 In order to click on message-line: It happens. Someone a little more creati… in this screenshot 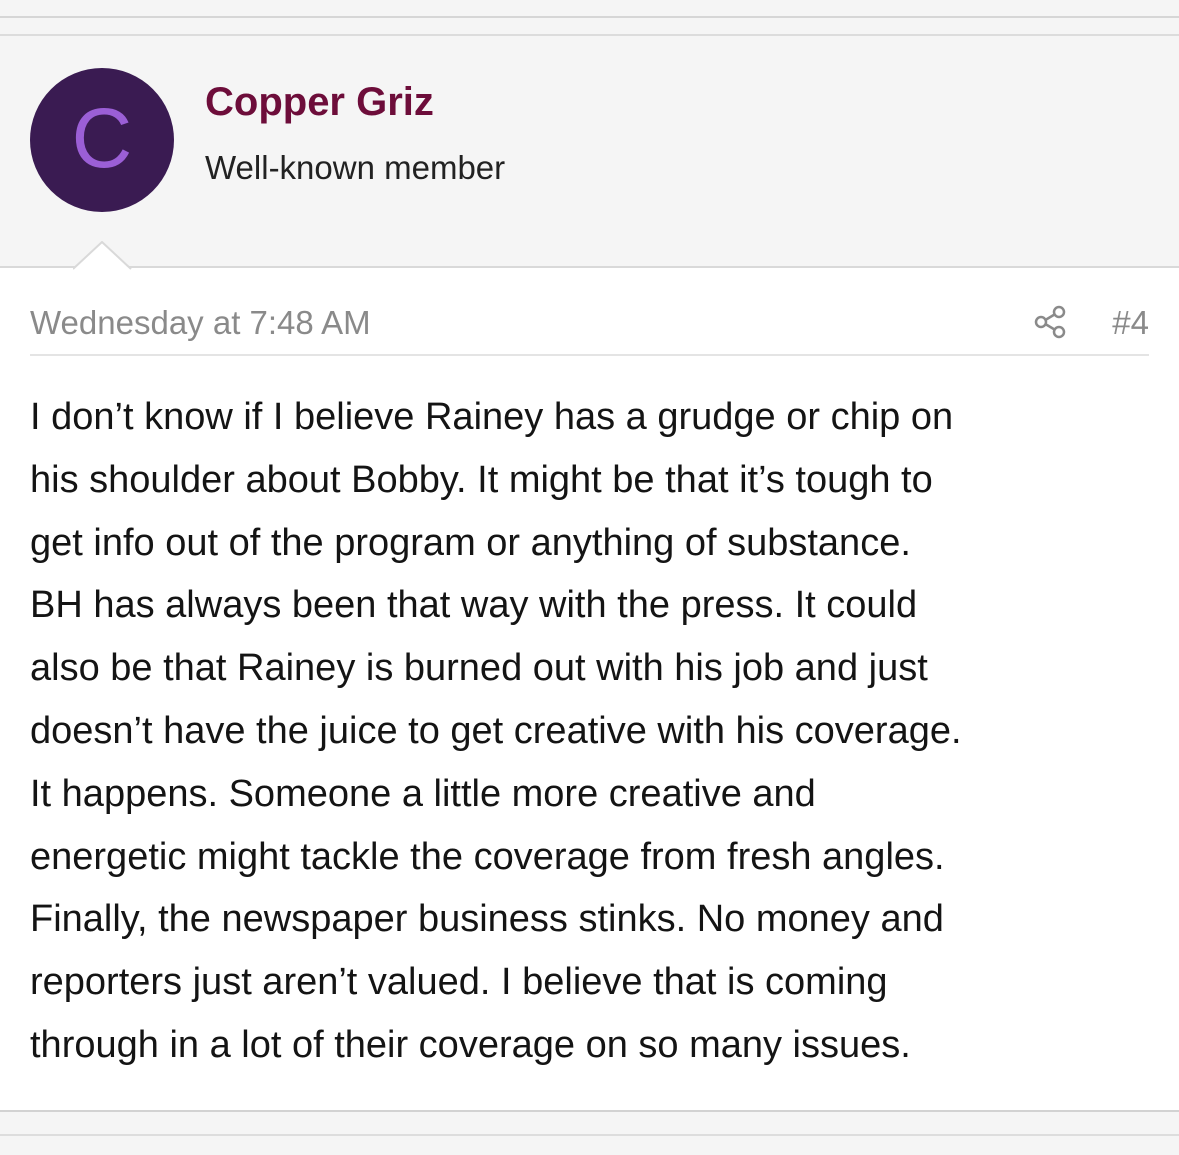, I will do `click(423, 793)`.